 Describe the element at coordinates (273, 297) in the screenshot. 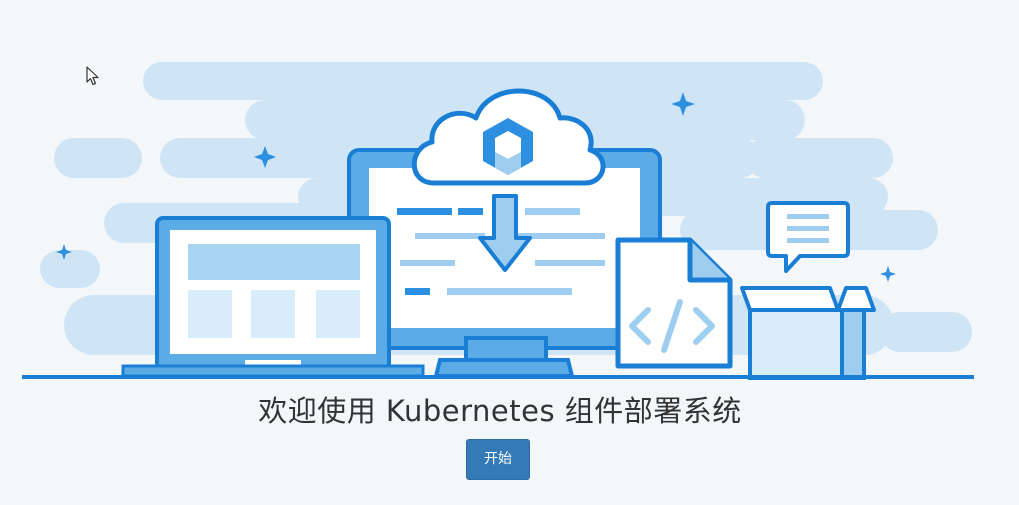

I see `laptop-illustration` at that location.